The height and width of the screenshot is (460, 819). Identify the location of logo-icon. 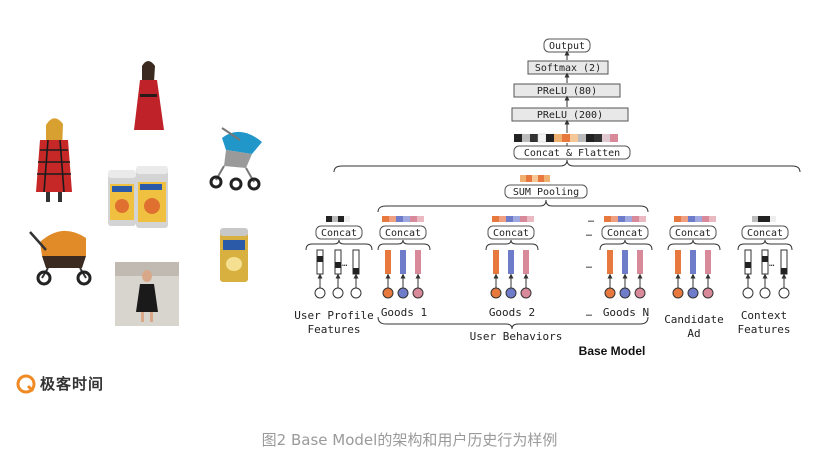
(26, 383).